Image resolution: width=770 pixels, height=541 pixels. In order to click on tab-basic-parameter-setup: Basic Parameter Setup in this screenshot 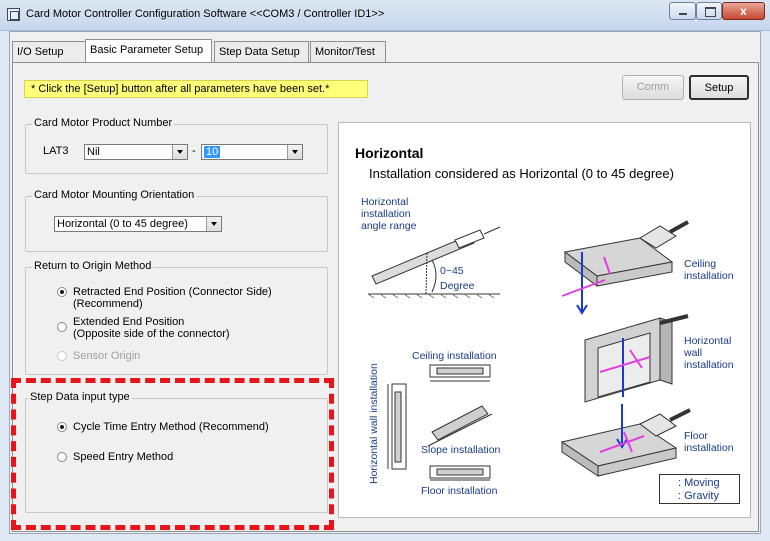, I will do `click(148, 50)`.